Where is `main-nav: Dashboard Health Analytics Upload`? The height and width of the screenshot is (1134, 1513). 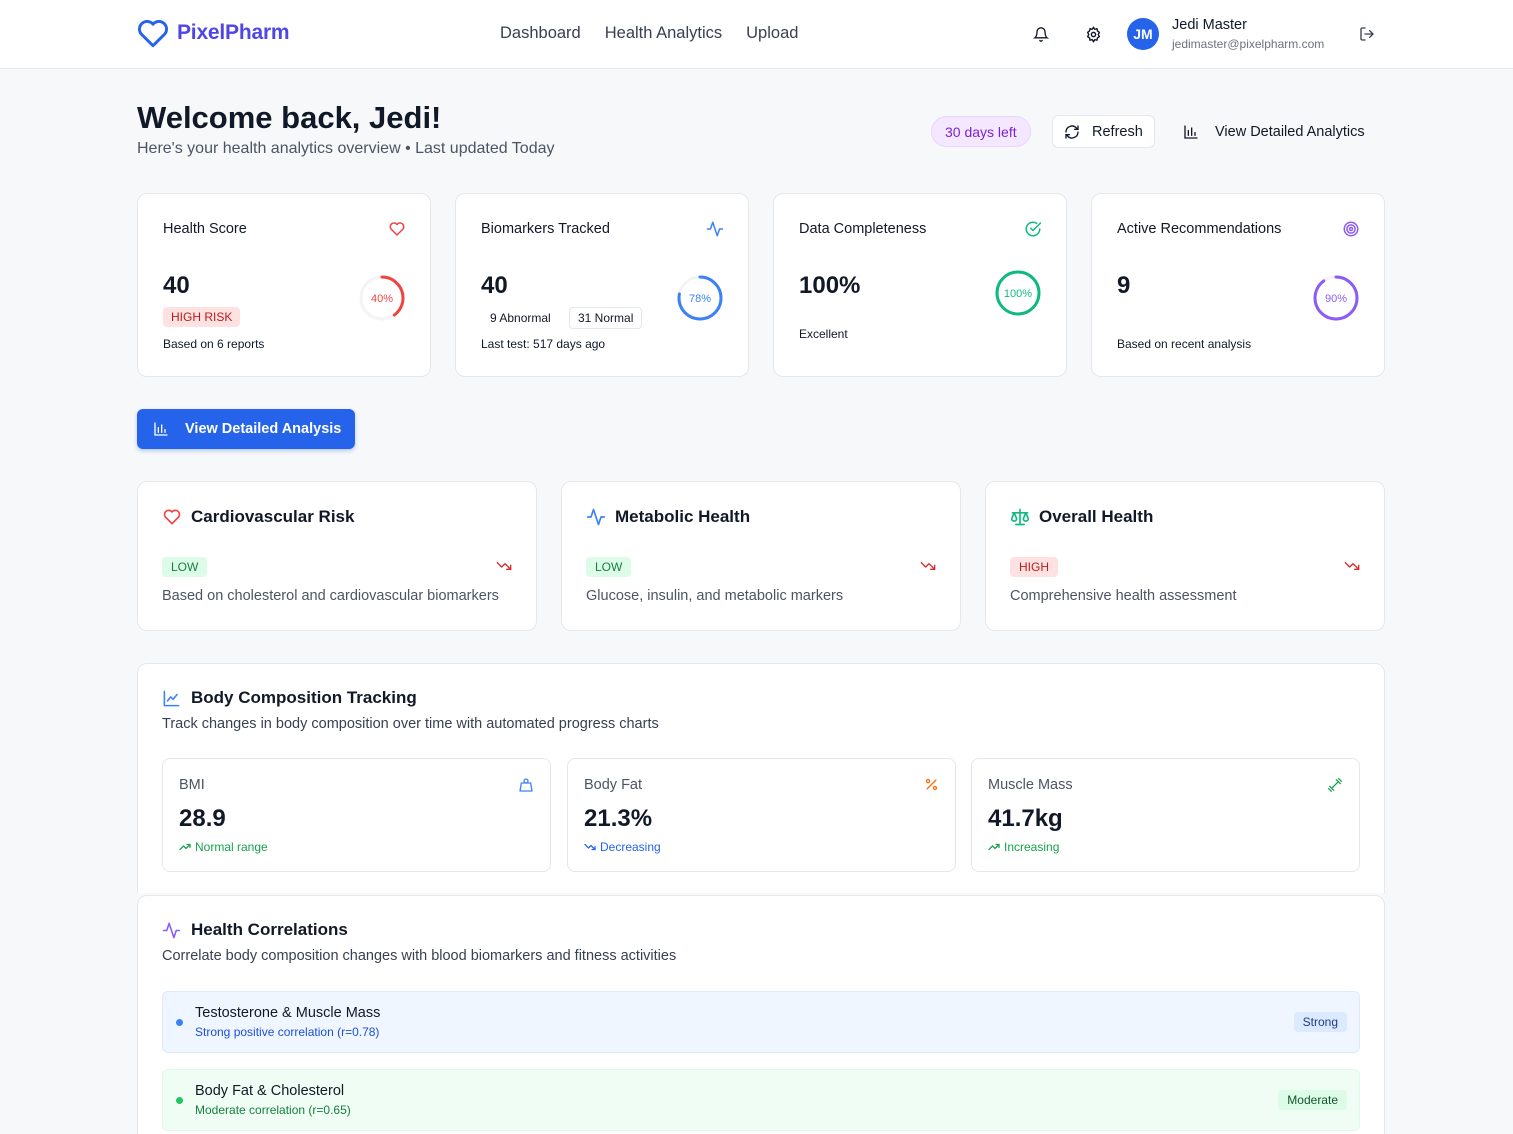 main-nav: Dashboard Health Analytics Upload is located at coordinates (649, 33).